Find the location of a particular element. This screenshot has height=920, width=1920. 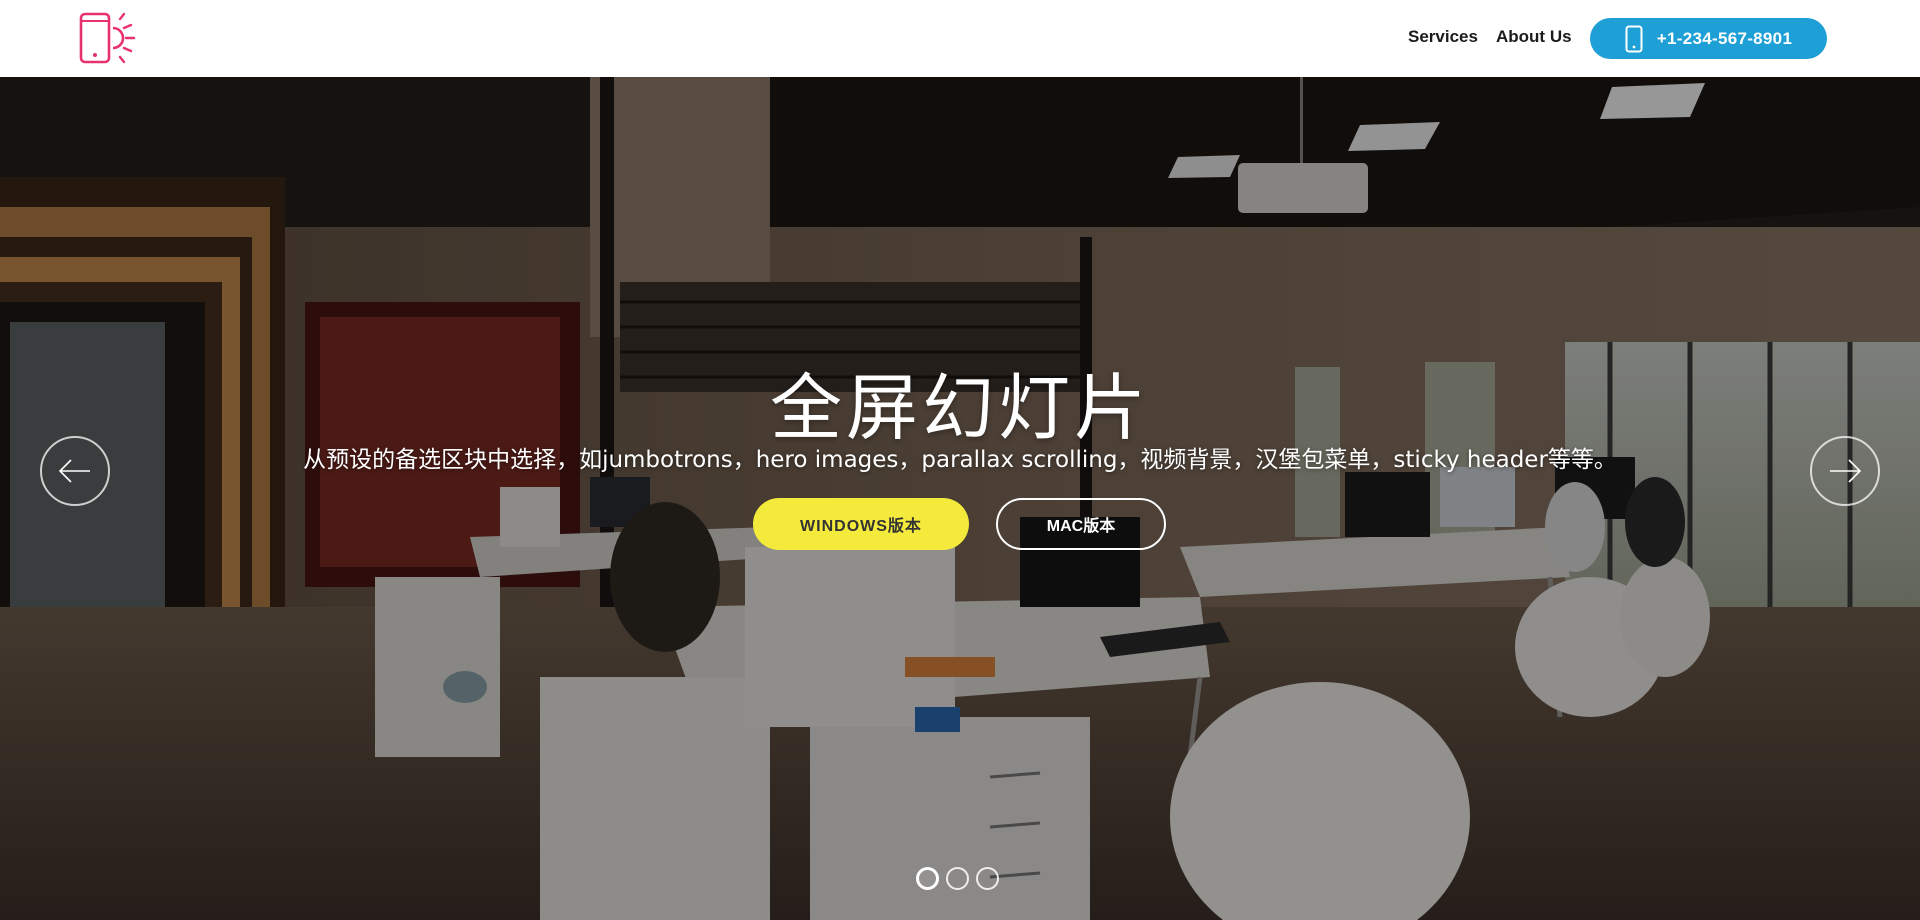

top-navbar: Services About Us +1-234-567-8901 is located at coordinates (960, 38).